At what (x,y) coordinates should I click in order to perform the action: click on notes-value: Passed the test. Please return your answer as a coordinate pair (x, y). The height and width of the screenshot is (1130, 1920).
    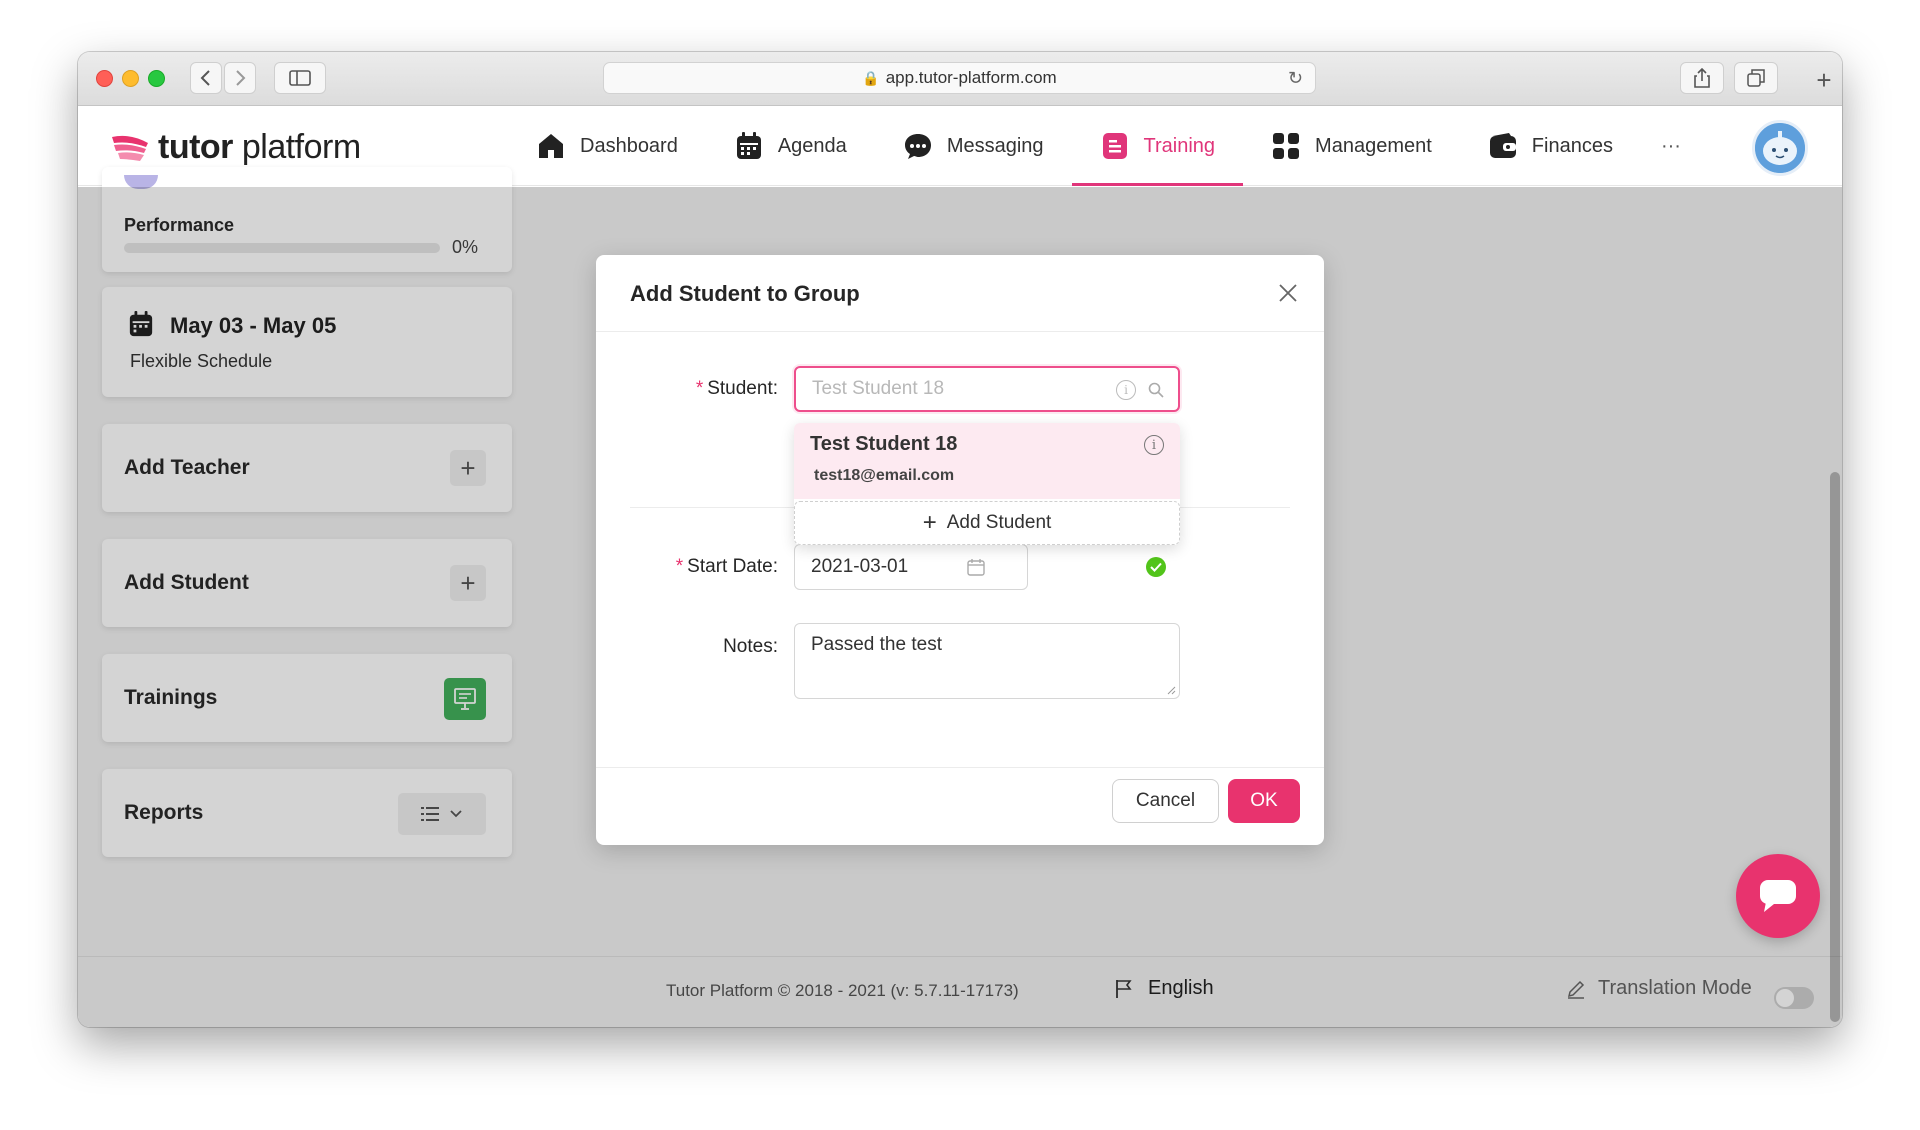
    Looking at the image, I should click on (876, 644).